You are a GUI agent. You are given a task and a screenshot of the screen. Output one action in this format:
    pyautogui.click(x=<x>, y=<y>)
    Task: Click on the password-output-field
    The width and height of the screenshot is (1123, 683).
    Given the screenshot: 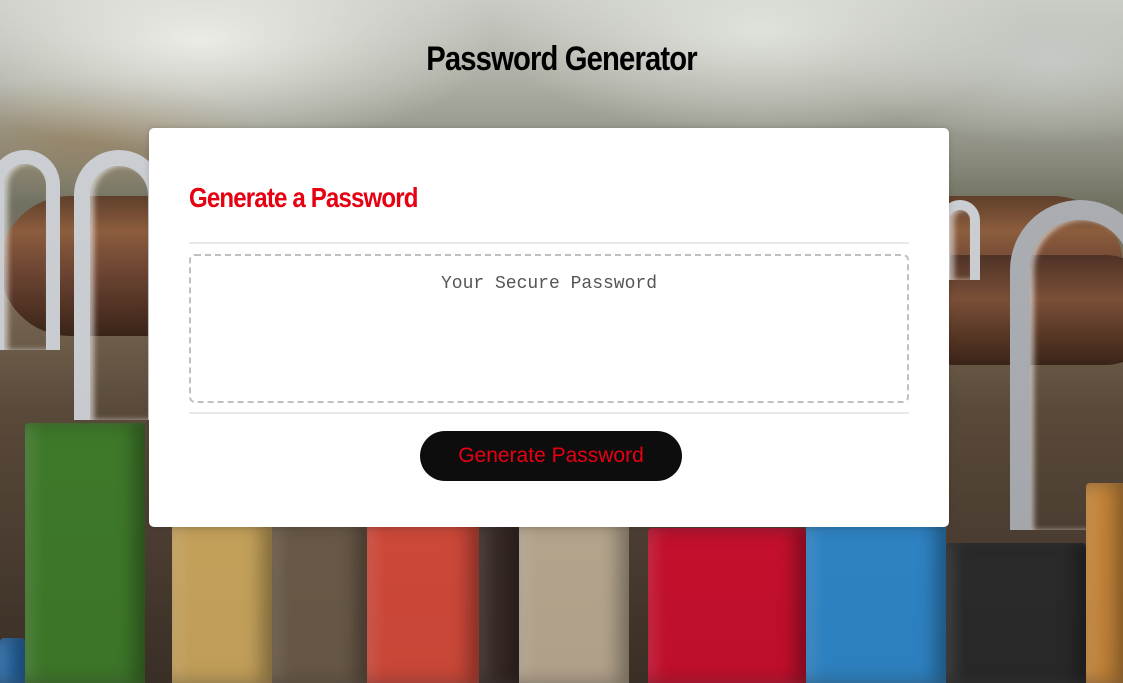 What is the action you would take?
    pyautogui.click(x=549, y=328)
    